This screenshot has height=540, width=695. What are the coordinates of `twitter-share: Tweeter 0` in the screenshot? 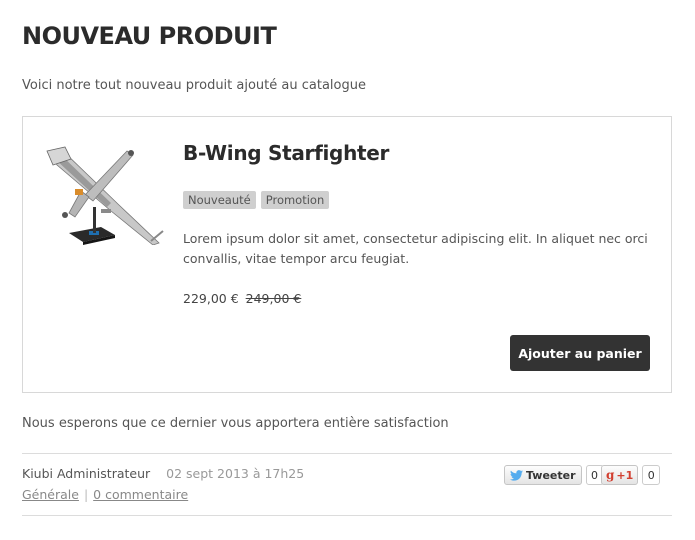 It's located at (554, 475).